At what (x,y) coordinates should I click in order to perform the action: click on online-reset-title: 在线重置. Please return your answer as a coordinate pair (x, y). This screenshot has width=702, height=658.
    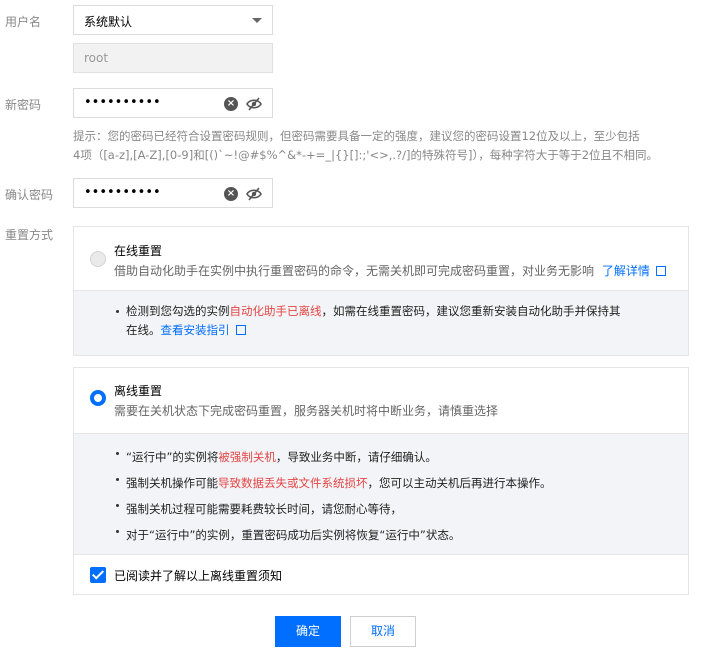
    Looking at the image, I should click on (138, 251).